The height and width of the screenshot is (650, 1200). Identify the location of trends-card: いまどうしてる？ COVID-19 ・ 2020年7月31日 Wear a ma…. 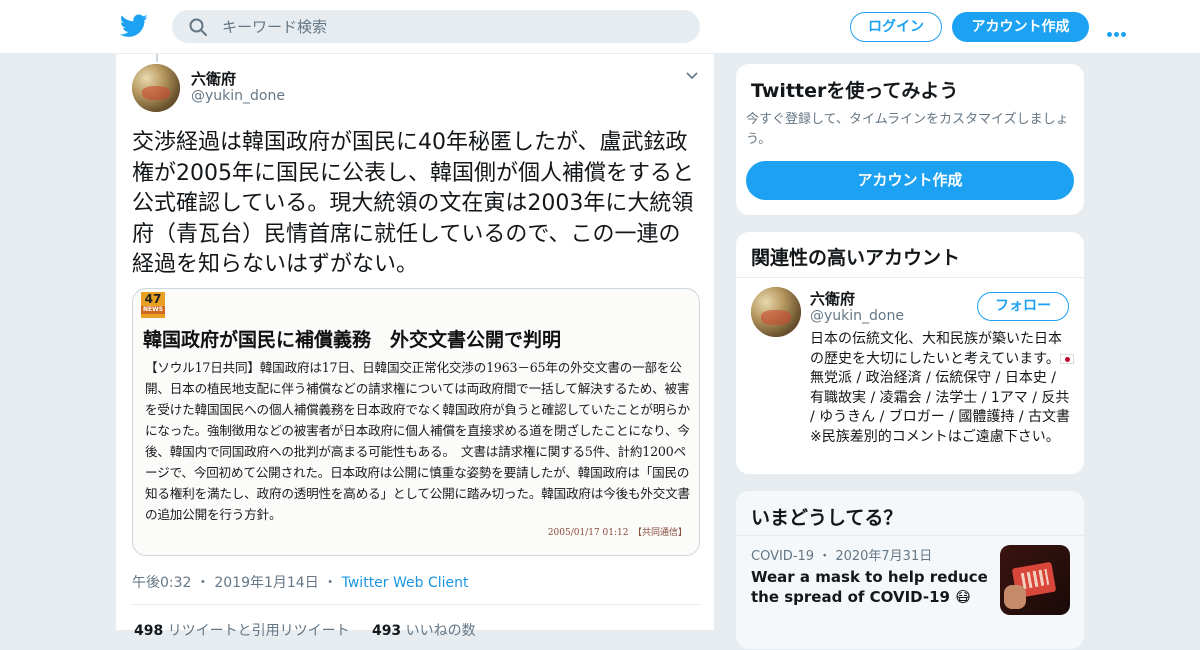
(910, 570).